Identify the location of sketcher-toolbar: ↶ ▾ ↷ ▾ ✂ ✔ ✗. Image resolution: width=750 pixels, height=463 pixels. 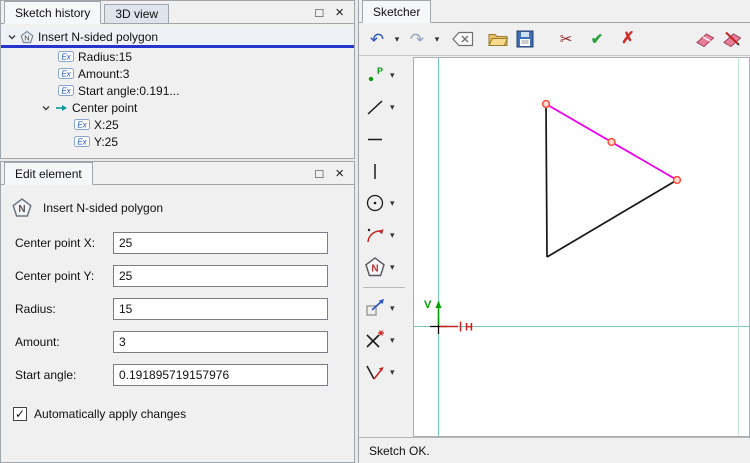
(554, 39).